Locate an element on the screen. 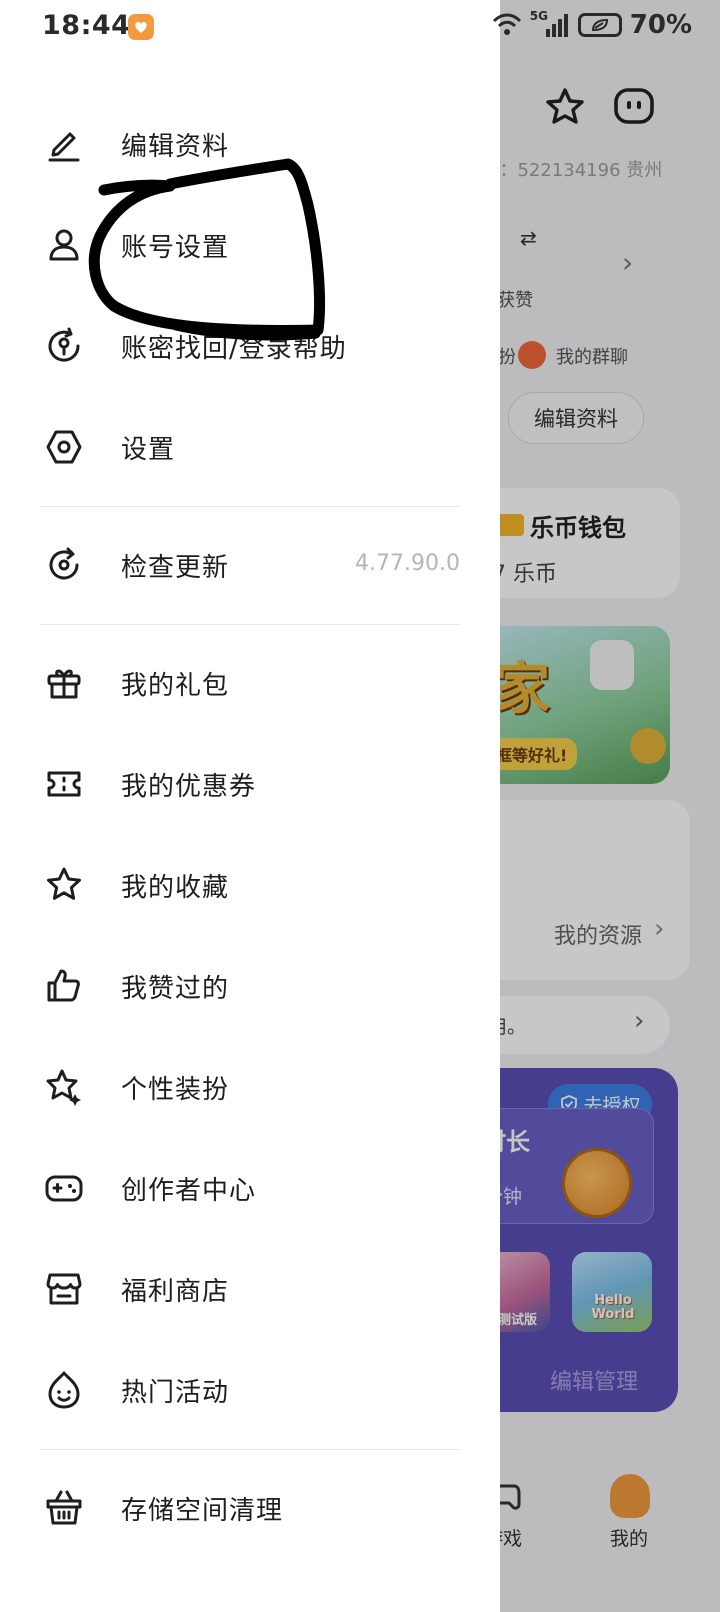  menu-label: 福利商店 is located at coordinates (175, 1292).